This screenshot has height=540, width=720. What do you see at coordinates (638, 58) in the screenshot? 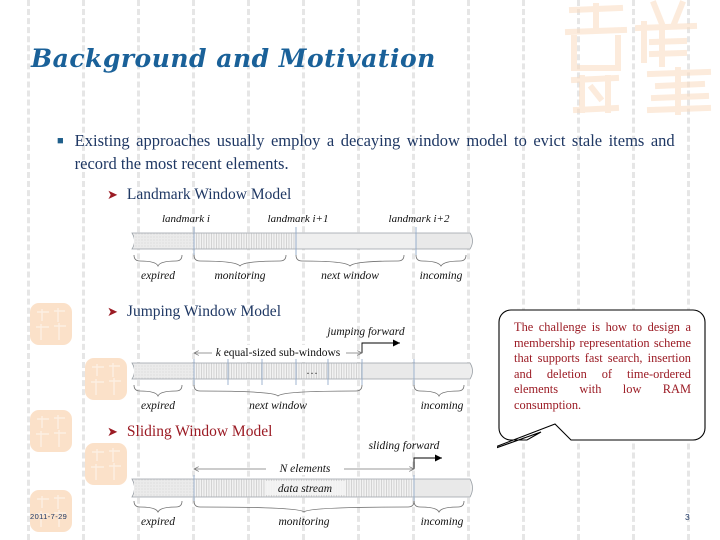
I see `seal-script-watermark-icon` at bounding box center [638, 58].